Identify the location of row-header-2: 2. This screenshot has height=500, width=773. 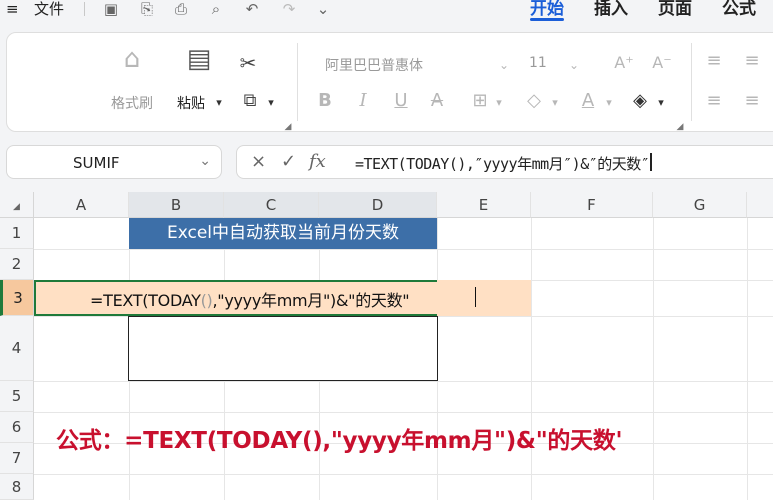
(17, 264).